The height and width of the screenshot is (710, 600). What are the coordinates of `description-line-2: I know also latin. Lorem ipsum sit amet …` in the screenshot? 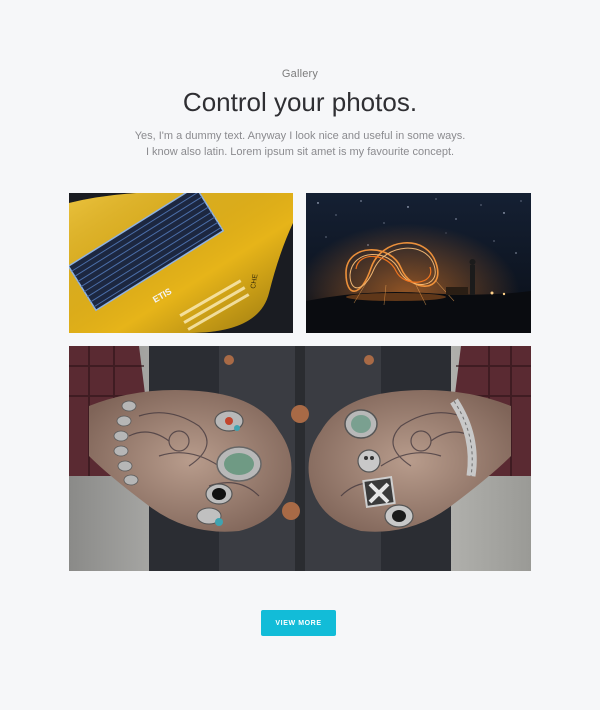 It's located at (300, 152).